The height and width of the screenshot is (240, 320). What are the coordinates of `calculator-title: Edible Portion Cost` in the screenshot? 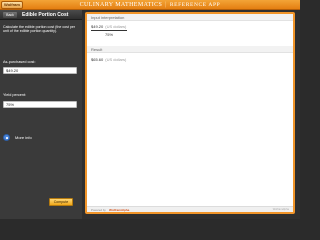 It's located at (45, 15).